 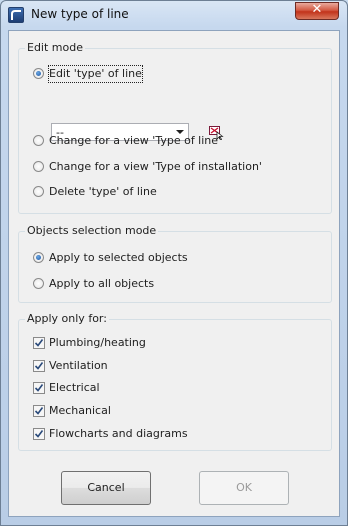 I want to click on ventilation-label: Ventilation, so click(x=78, y=365).